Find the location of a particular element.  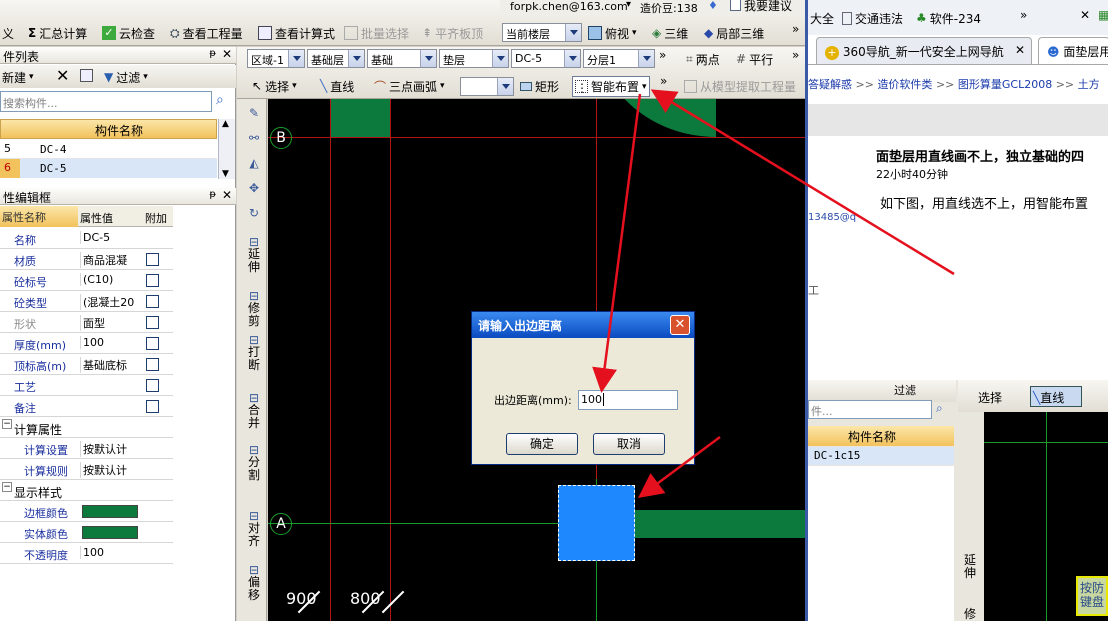

arrow-to-smart-layout is located at coordinates (802, 182).